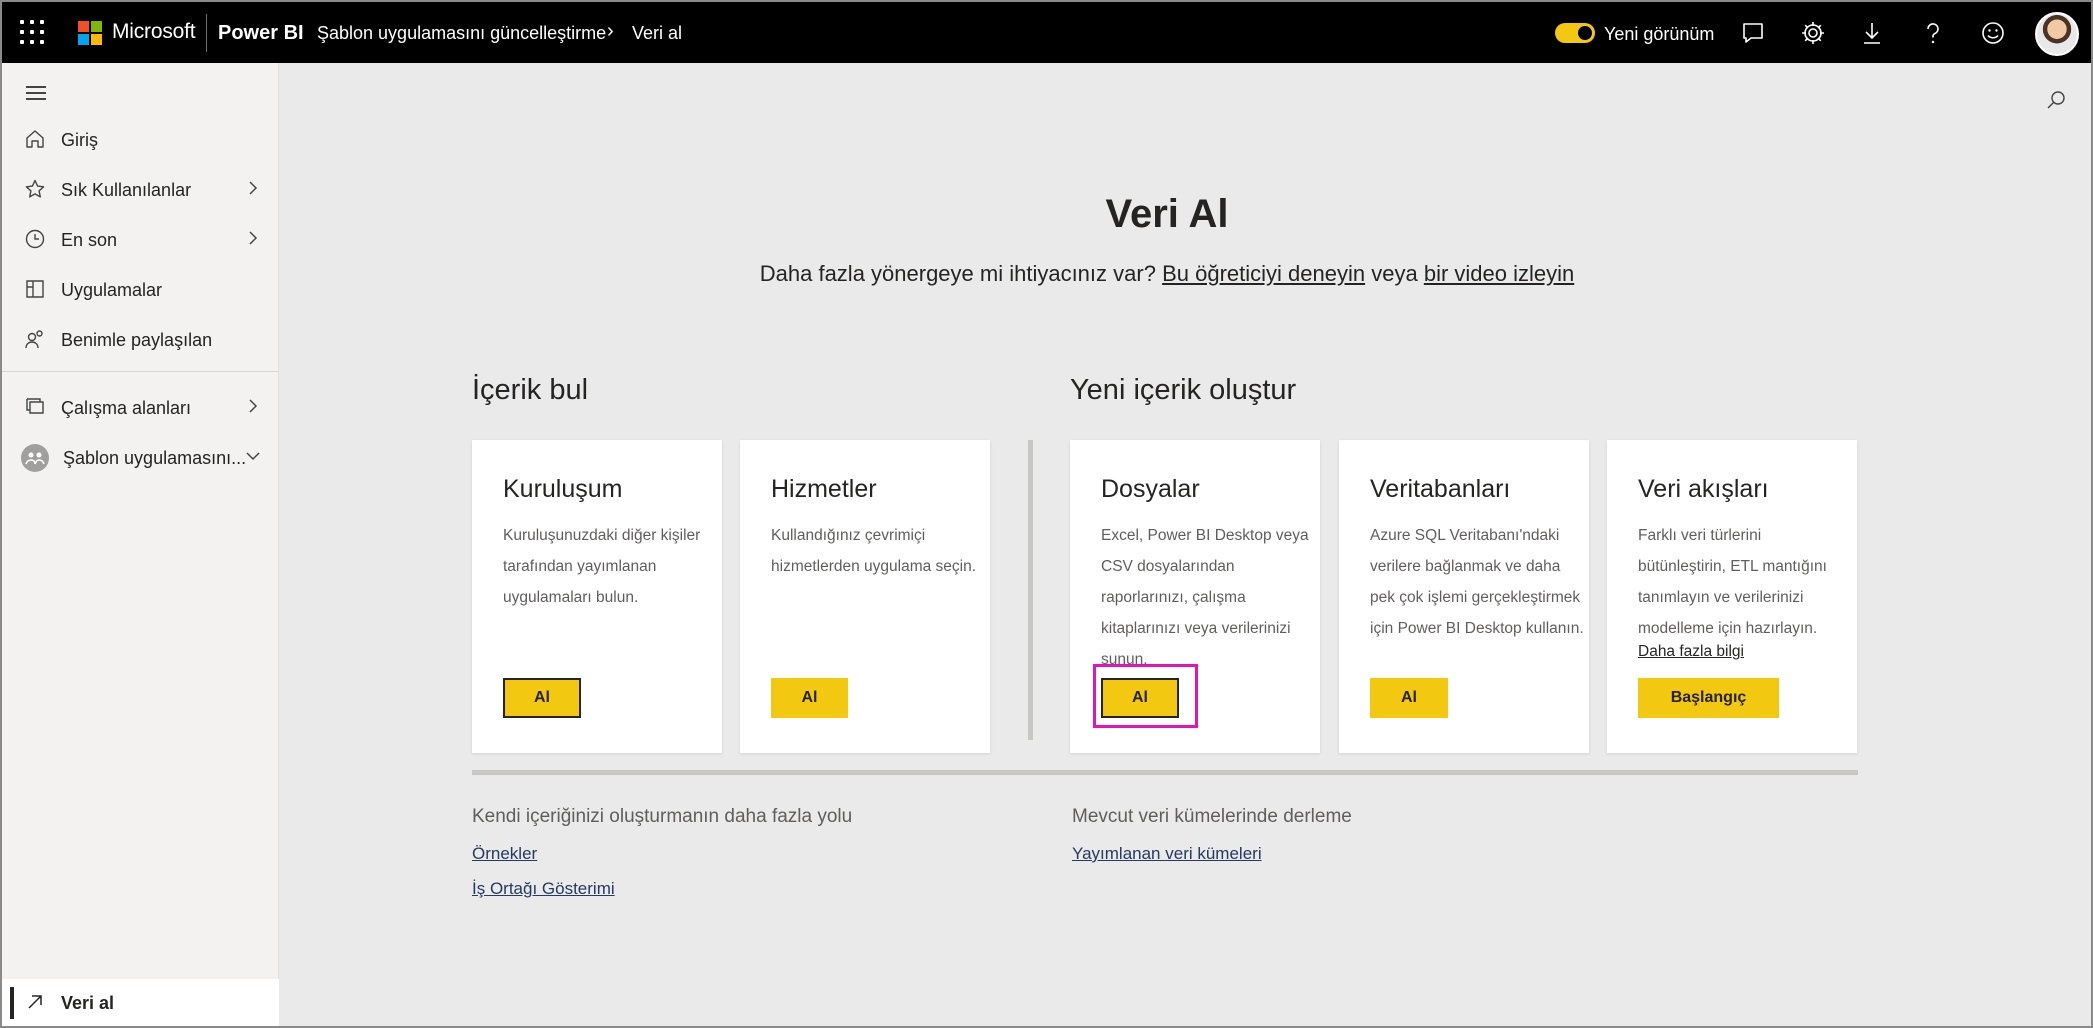 Image resolution: width=2093 pixels, height=1028 pixels. Describe the element at coordinates (563, 489) in the screenshot. I see `card-title: Kuruluşum` at that location.